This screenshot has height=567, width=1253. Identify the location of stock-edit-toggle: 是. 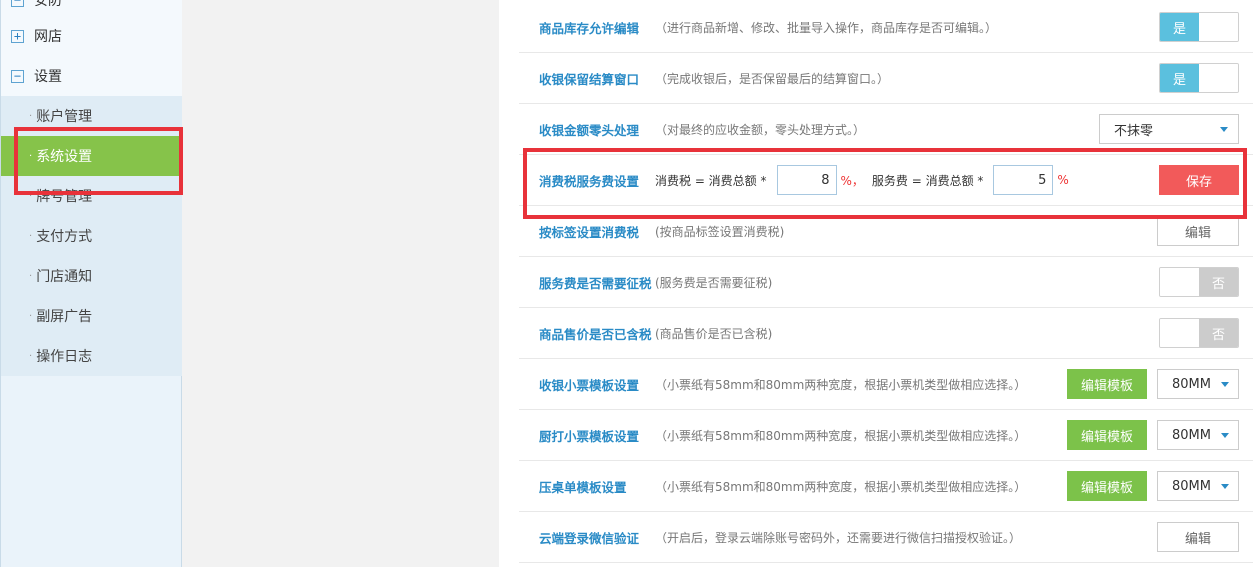
(1199, 27).